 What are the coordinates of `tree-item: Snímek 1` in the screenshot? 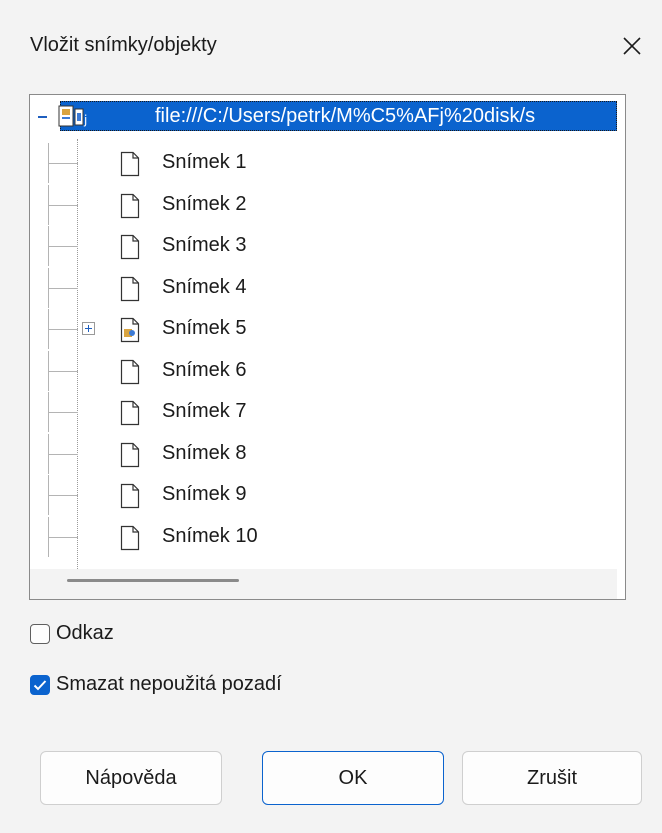 It's located at (320, 163).